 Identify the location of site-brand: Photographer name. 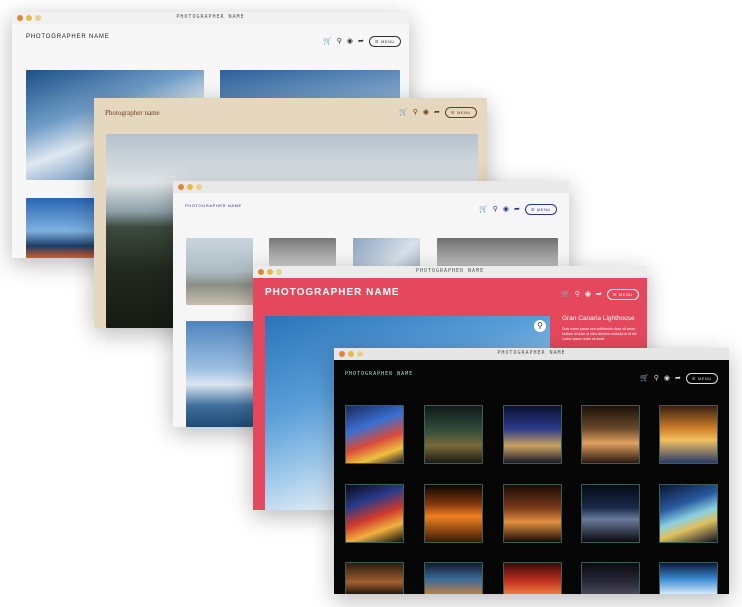
(132, 113).